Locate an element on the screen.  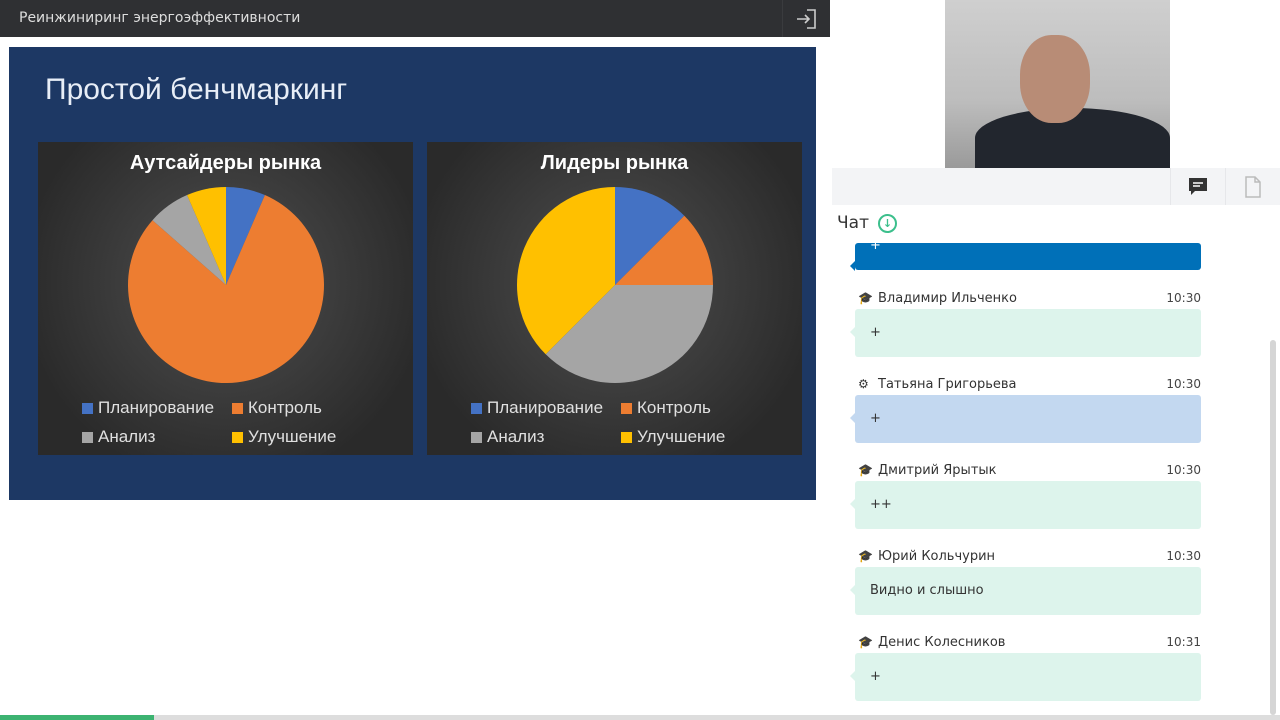
webcam-video is located at coordinates (1057, 84).